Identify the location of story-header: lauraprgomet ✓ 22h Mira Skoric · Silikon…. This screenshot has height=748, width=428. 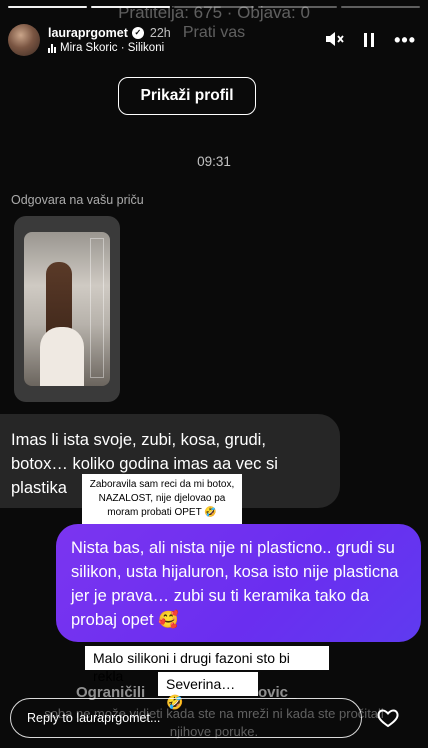
(214, 40).